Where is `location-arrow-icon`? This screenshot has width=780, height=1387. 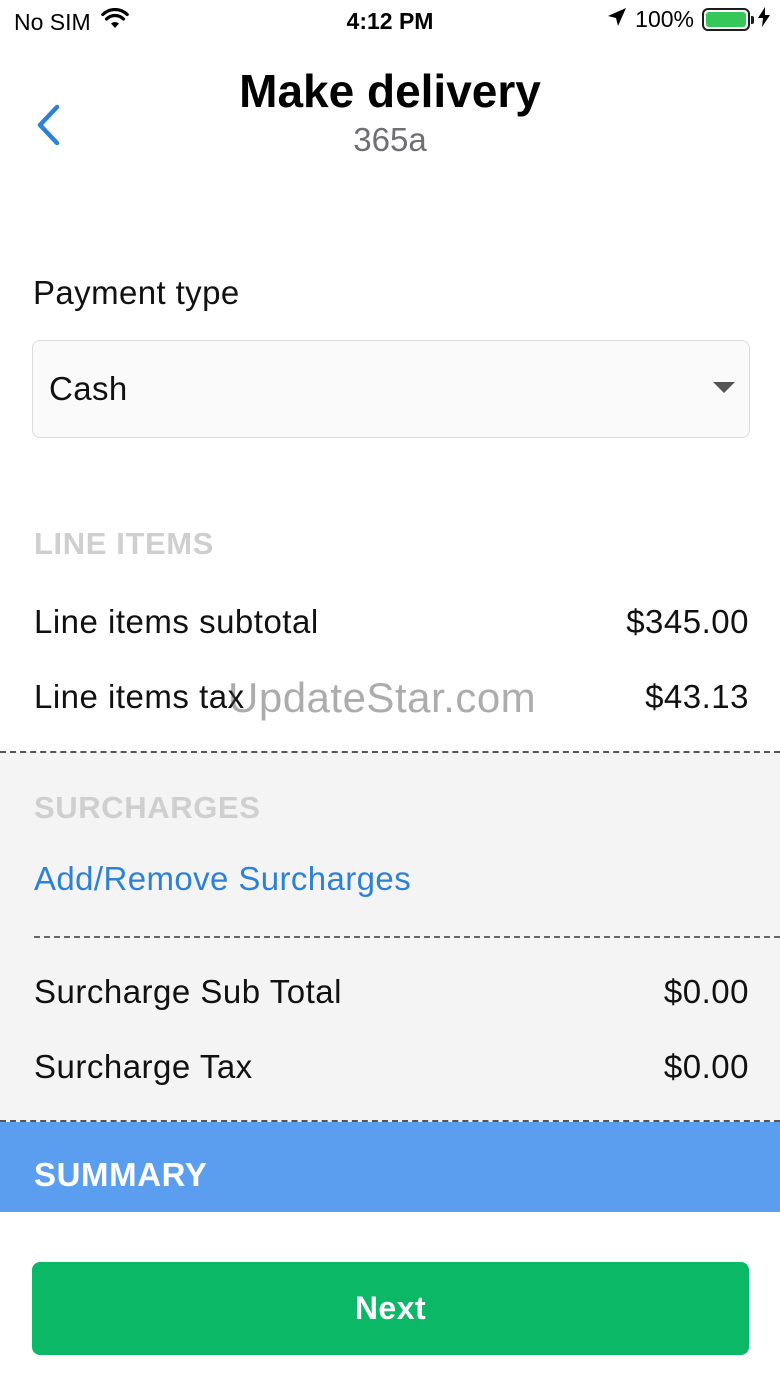 location-arrow-icon is located at coordinates (617, 19).